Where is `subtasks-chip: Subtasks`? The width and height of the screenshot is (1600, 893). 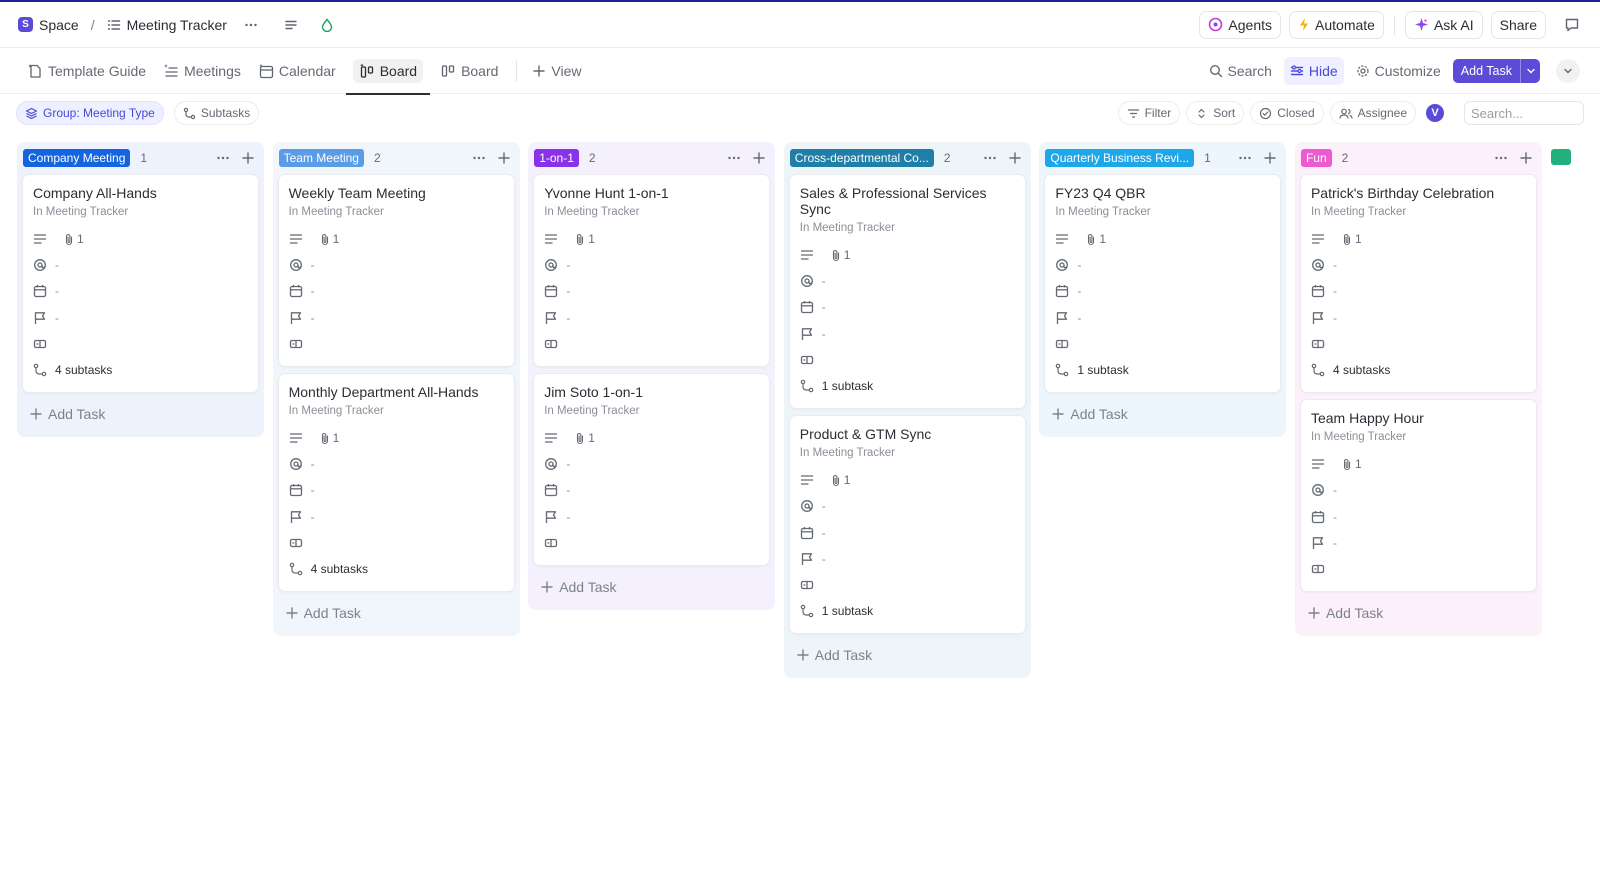
subtasks-chip: Subtasks is located at coordinates (216, 113).